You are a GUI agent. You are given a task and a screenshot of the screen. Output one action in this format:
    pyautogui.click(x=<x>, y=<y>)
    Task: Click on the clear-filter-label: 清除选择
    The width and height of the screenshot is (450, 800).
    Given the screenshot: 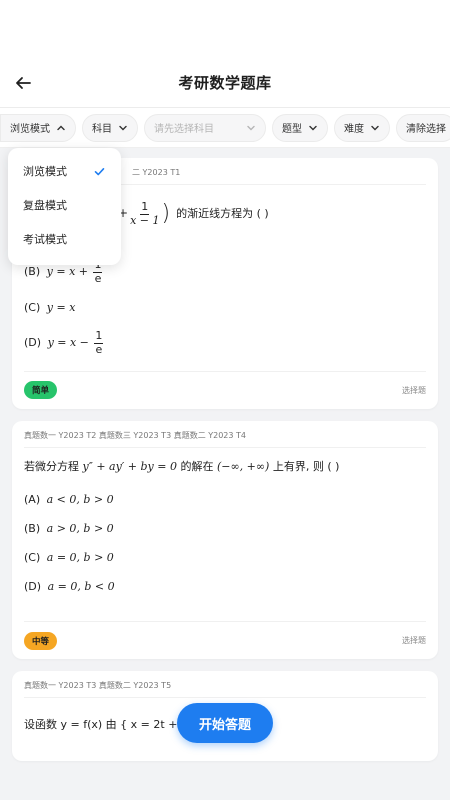 What is the action you would take?
    pyautogui.click(x=426, y=129)
    